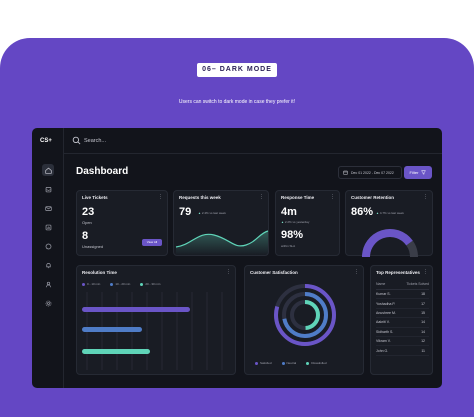 The height and width of the screenshot is (417, 474). I want to click on card-title: Resolution Time, so click(99, 272).